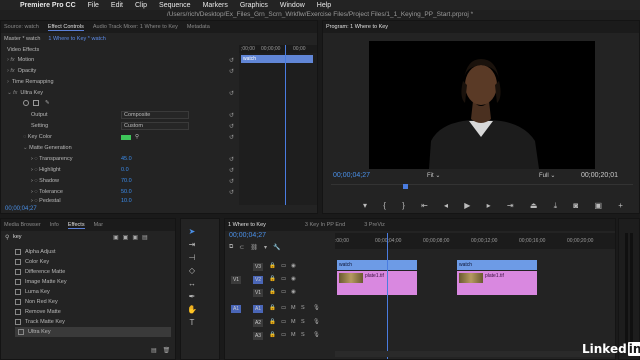 This screenshot has height=360, width=640. What do you see at coordinates (155, 126) in the screenshot?
I see `setting-select: Custom` at bounding box center [155, 126].